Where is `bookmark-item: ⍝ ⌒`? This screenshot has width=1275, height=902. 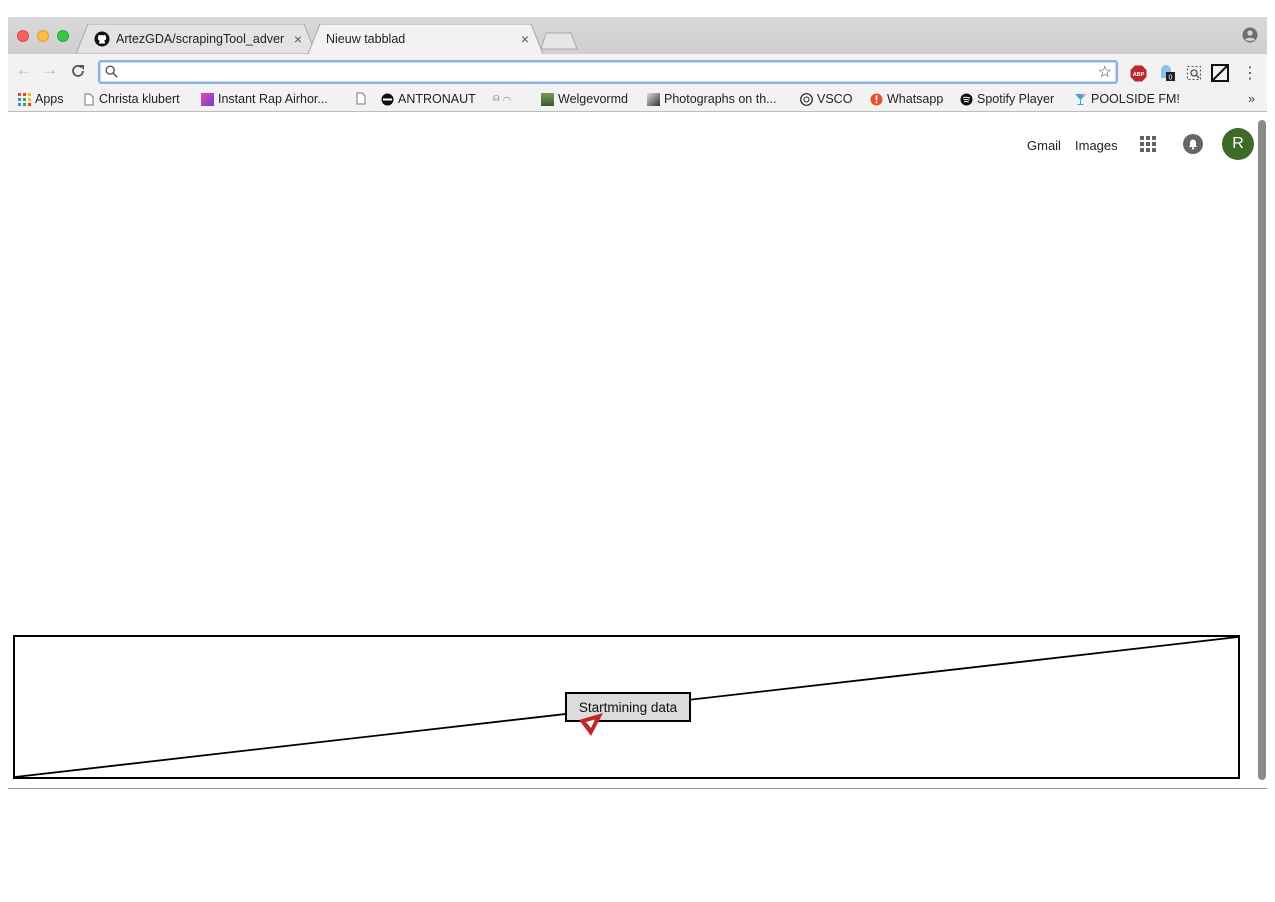
bookmark-item: ⍝ ⌒ is located at coordinates (504, 98).